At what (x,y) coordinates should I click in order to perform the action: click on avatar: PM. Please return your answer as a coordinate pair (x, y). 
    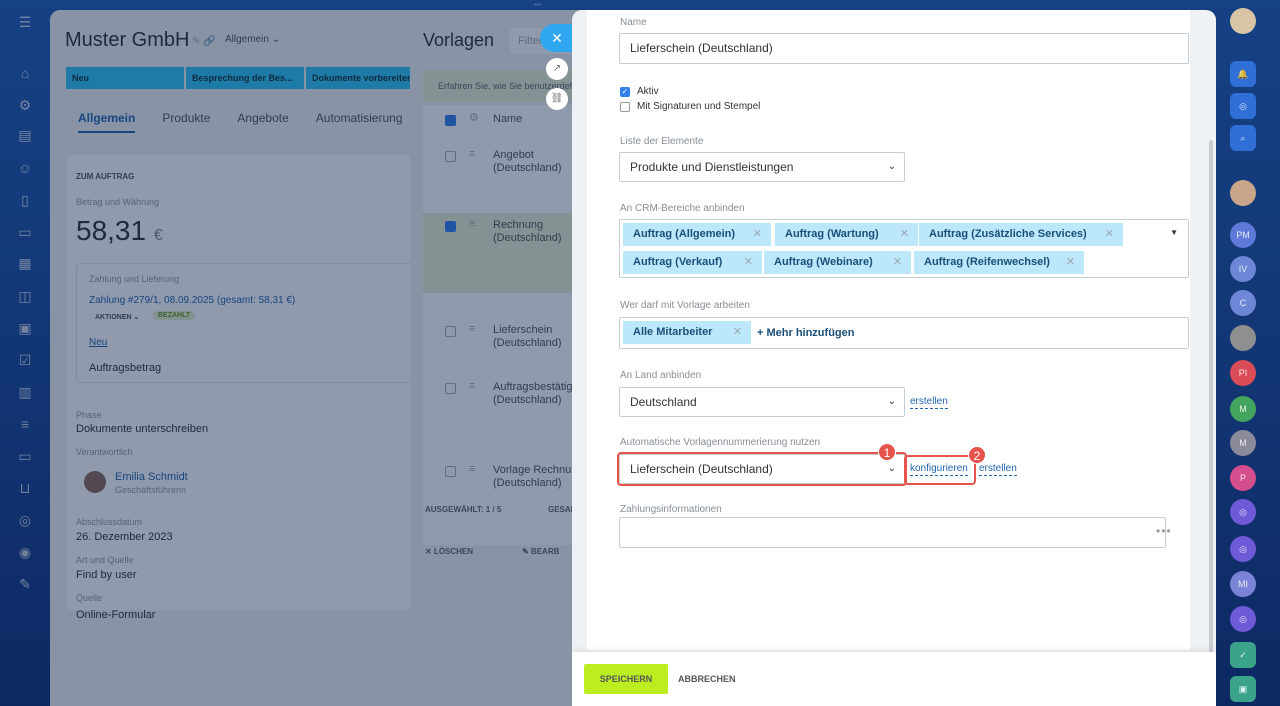
    Looking at the image, I should click on (1243, 235).